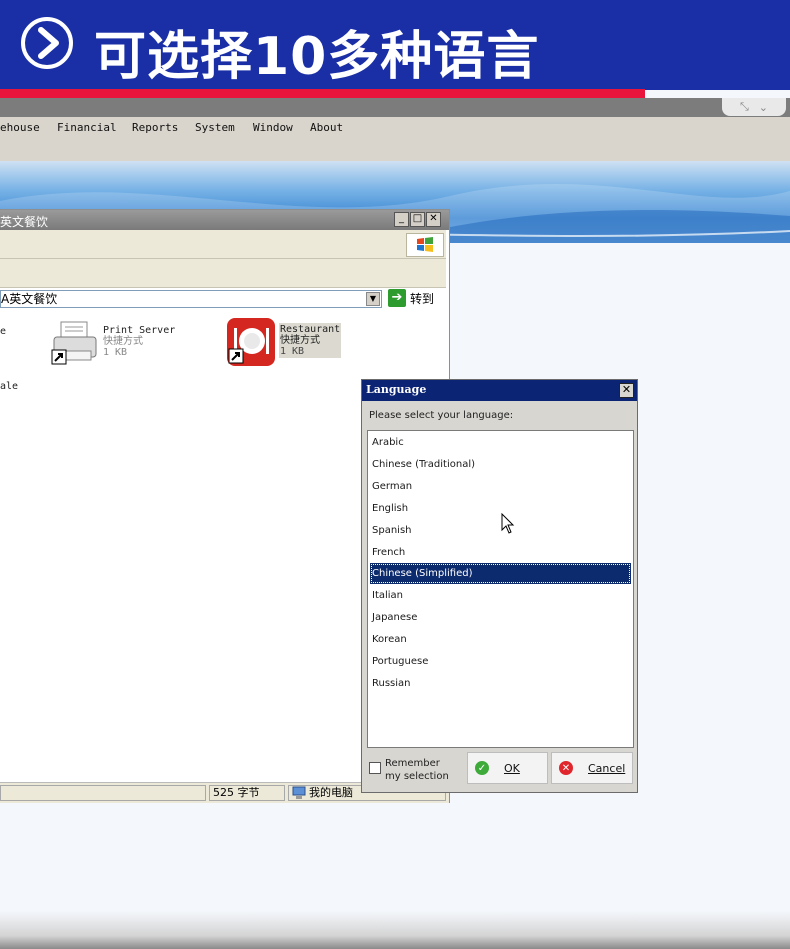 This screenshot has height=949, width=790. I want to click on language-option-italian: Italian, so click(500, 595).